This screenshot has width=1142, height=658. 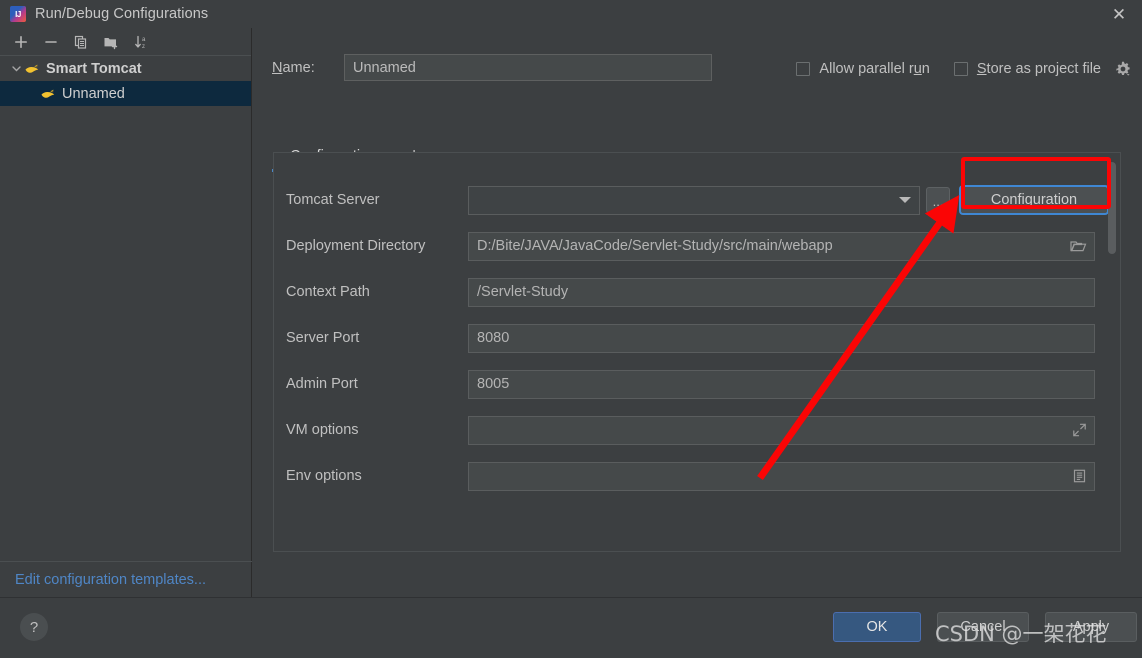 I want to click on admin-port-input: 8005, so click(x=781, y=384).